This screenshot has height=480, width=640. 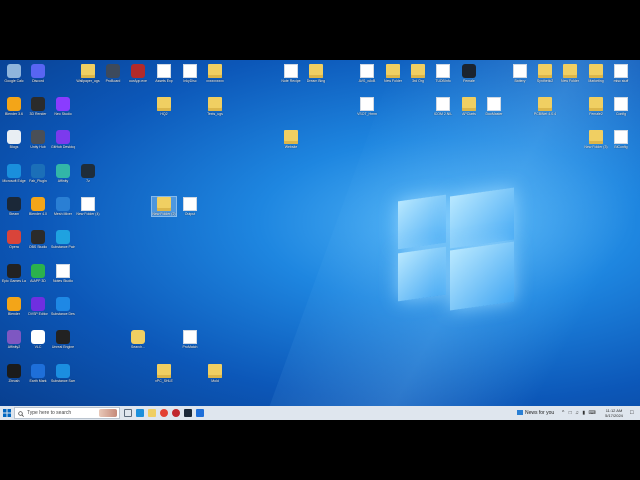 I want to click on desktop-icon: Female, so click(x=469, y=73).